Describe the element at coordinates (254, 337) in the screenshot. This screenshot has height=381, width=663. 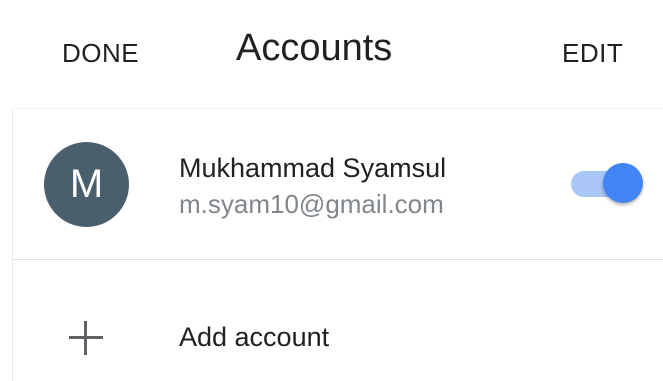
I see `add-account-label: Add account` at that location.